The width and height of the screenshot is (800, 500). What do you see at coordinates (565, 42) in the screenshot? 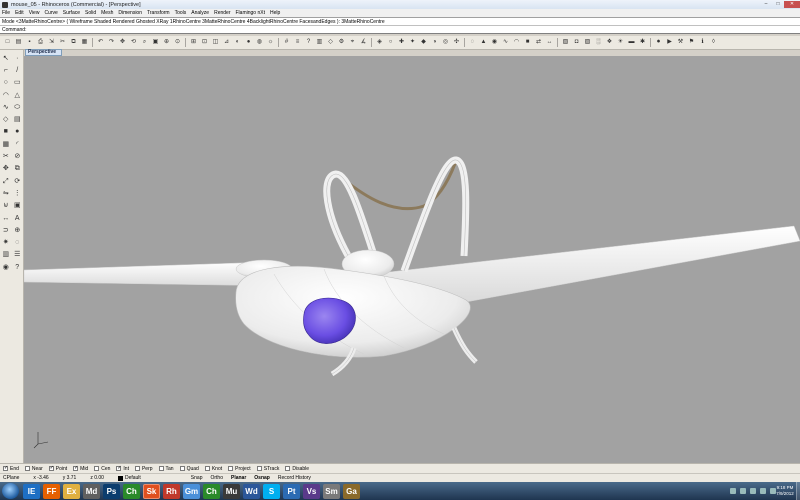
I see `render-preview-icon: ▧` at bounding box center [565, 42].